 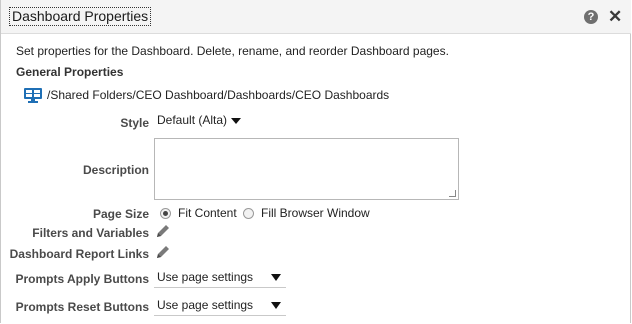 I want to click on section-title: General Properties, so click(x=70, y=72).